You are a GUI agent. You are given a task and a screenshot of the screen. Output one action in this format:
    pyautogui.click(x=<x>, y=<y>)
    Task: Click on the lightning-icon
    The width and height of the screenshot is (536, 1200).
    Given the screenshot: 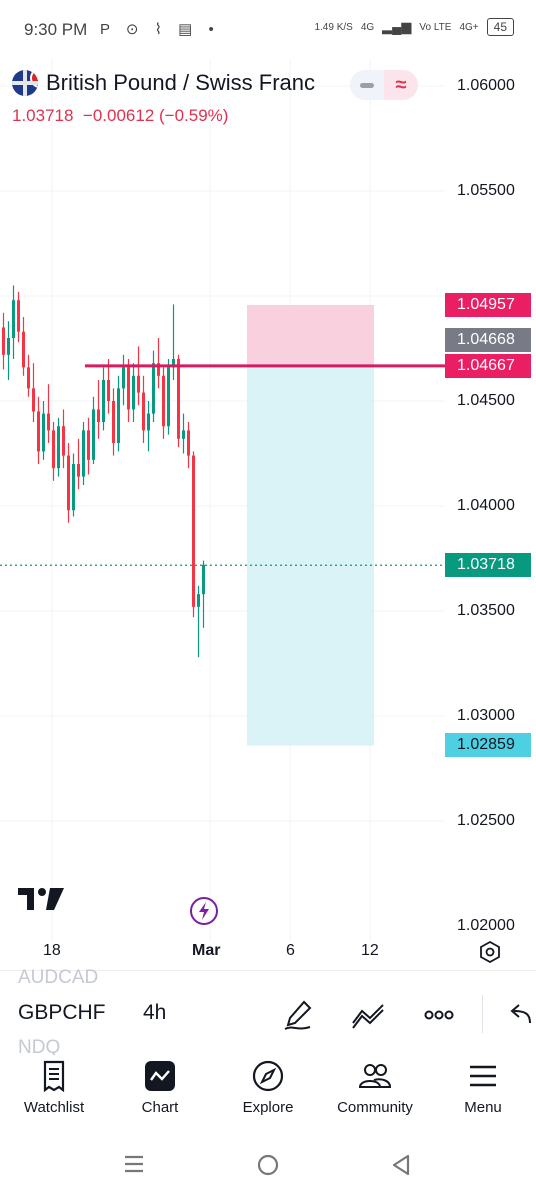 What is the action you would take?
    pyautogui.click(x=204, y=911)
    